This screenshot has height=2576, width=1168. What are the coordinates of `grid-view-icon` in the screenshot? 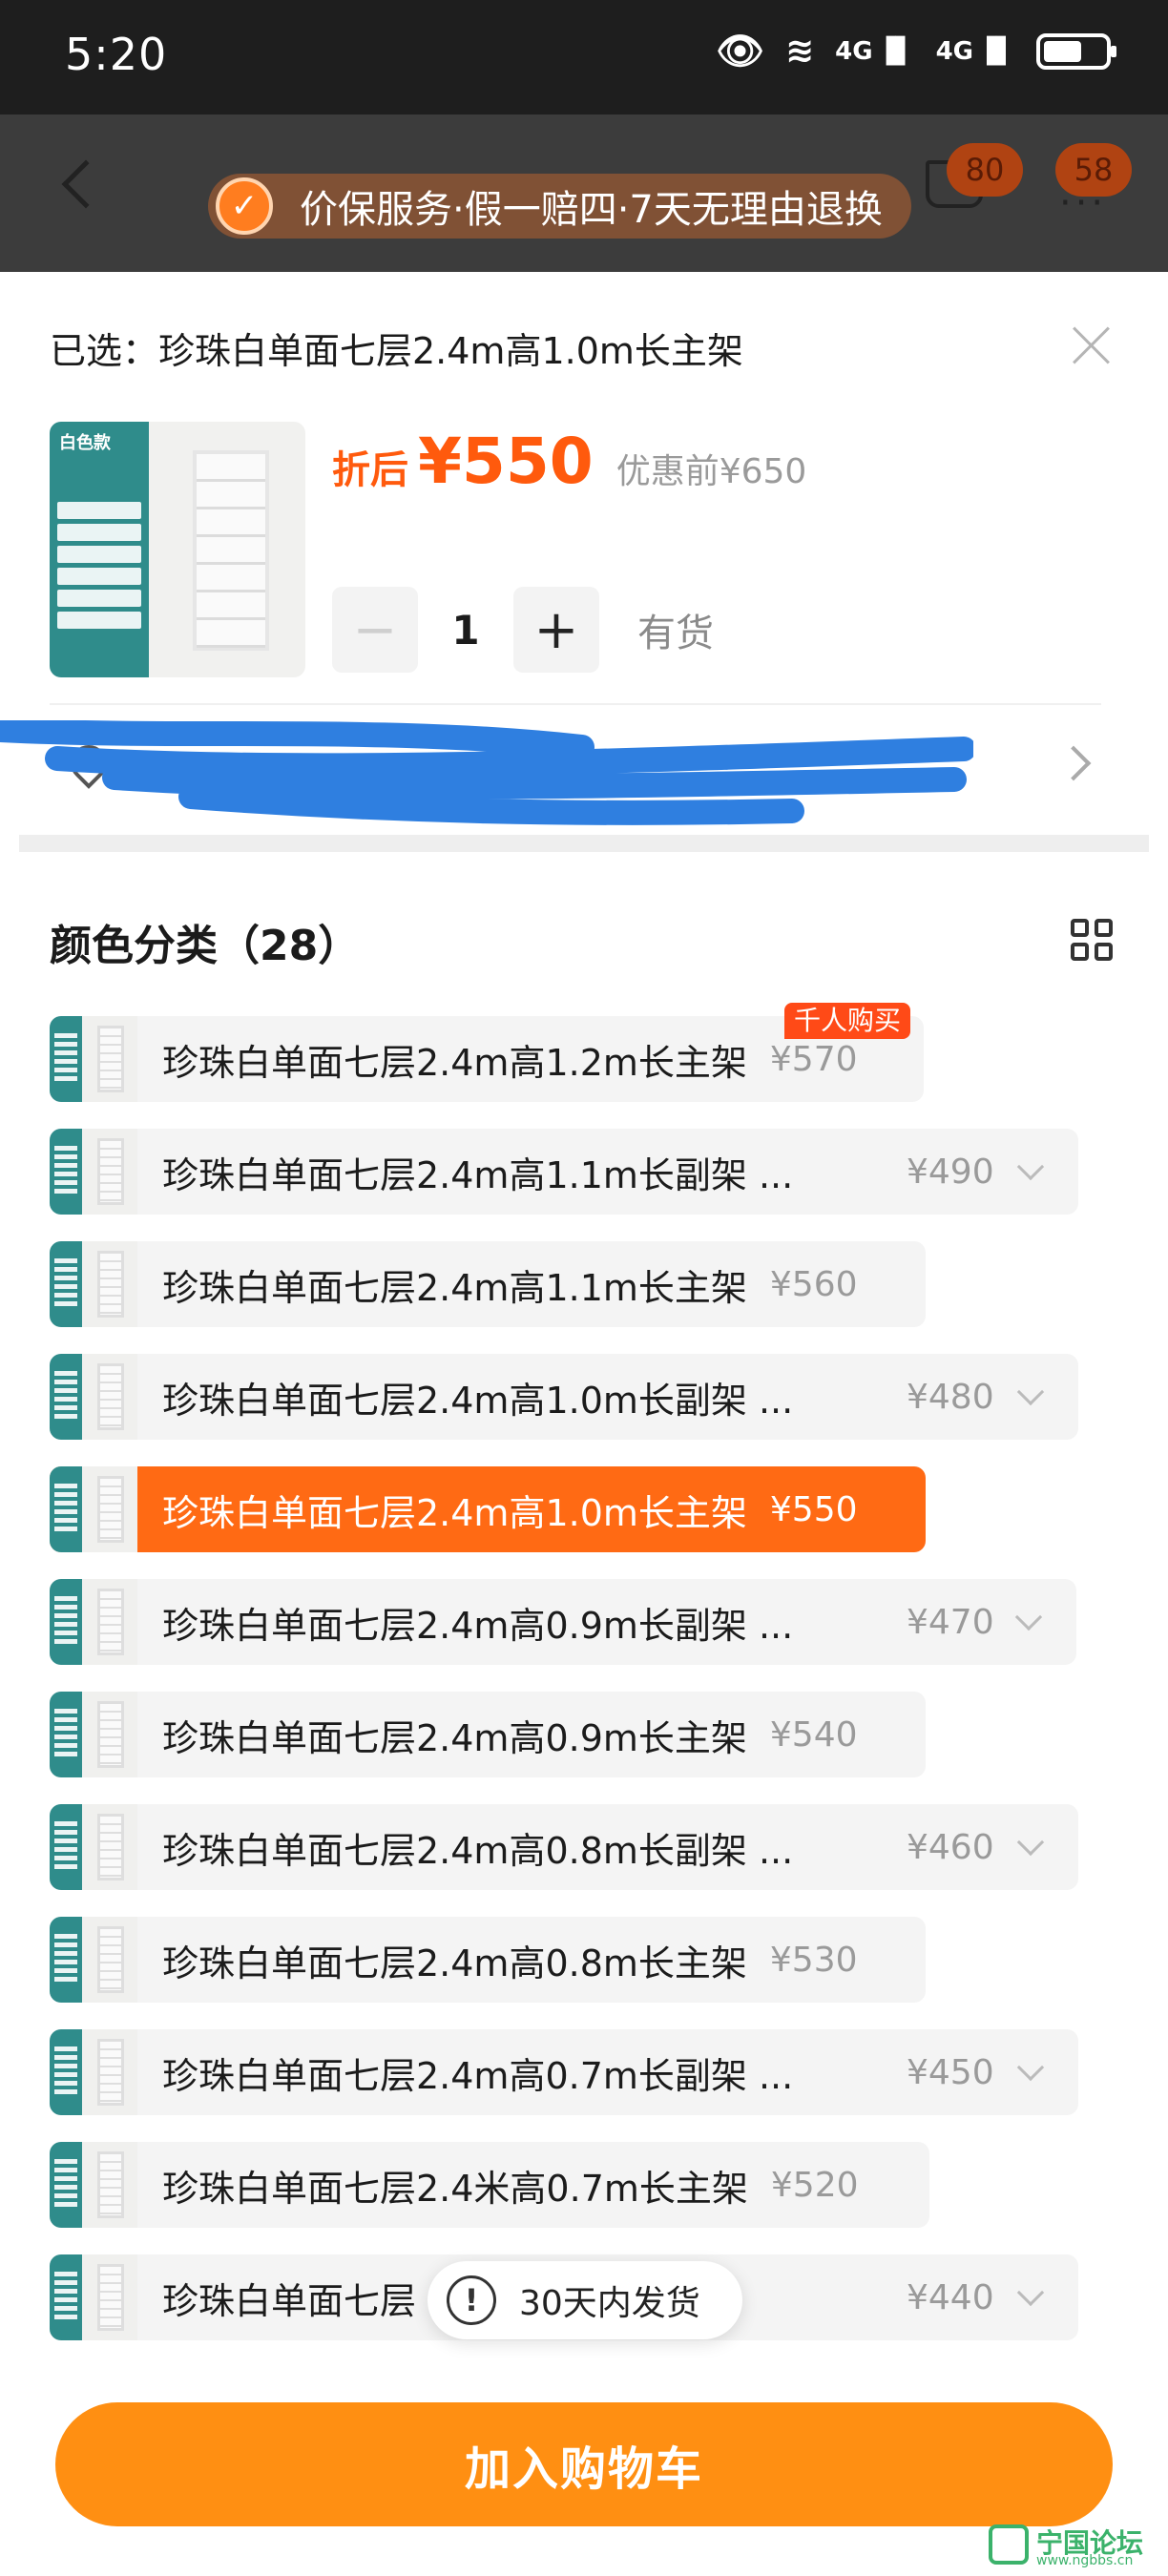 It's located at (1092, 940).